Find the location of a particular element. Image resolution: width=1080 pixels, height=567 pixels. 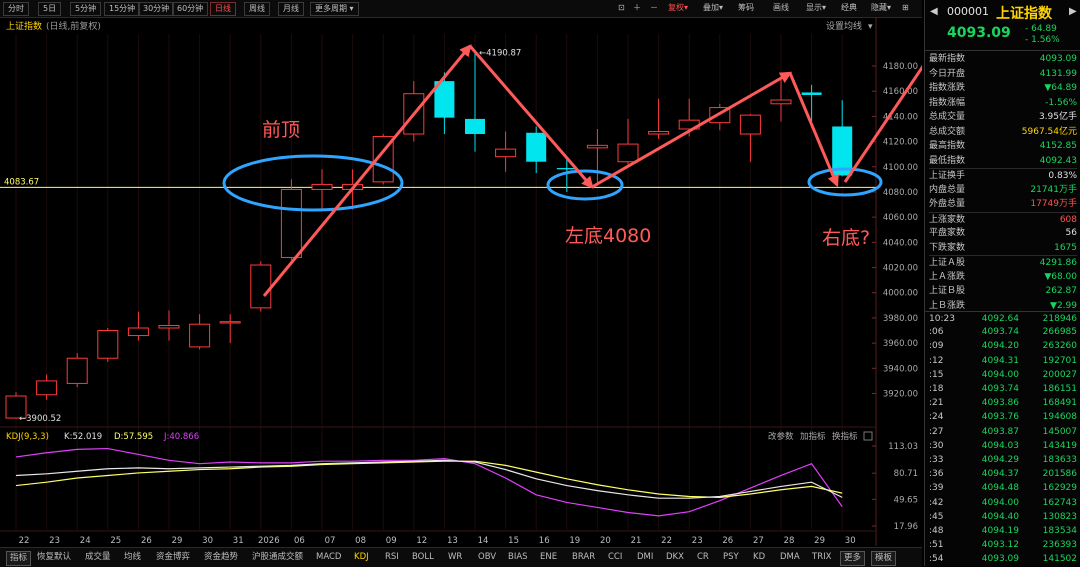

period-15min-button: 15分钟 is located at coordinates (122, 9).